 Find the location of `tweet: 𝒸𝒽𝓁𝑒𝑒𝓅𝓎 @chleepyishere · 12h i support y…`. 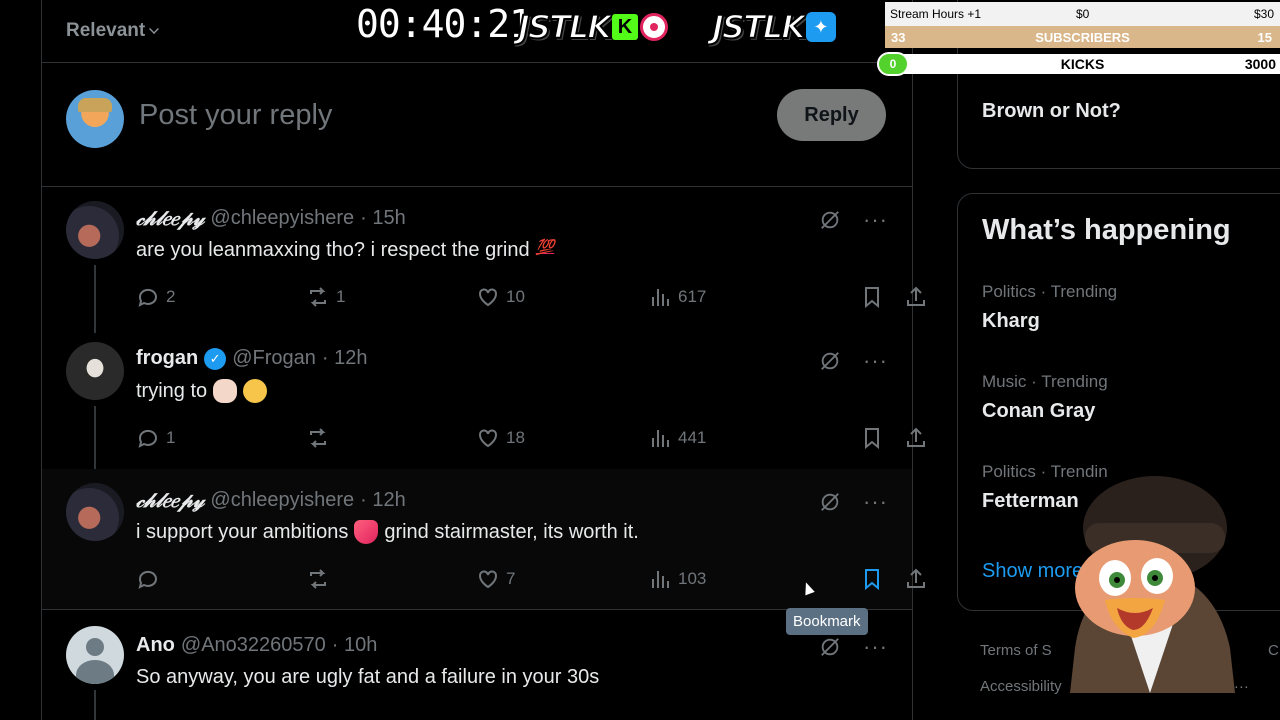

tweet: 𝒸𝒽𝓁𝑒𝑒𝓅𝓎 @chleepyishere · 12h i support y… is located at coordinates (483, 539).